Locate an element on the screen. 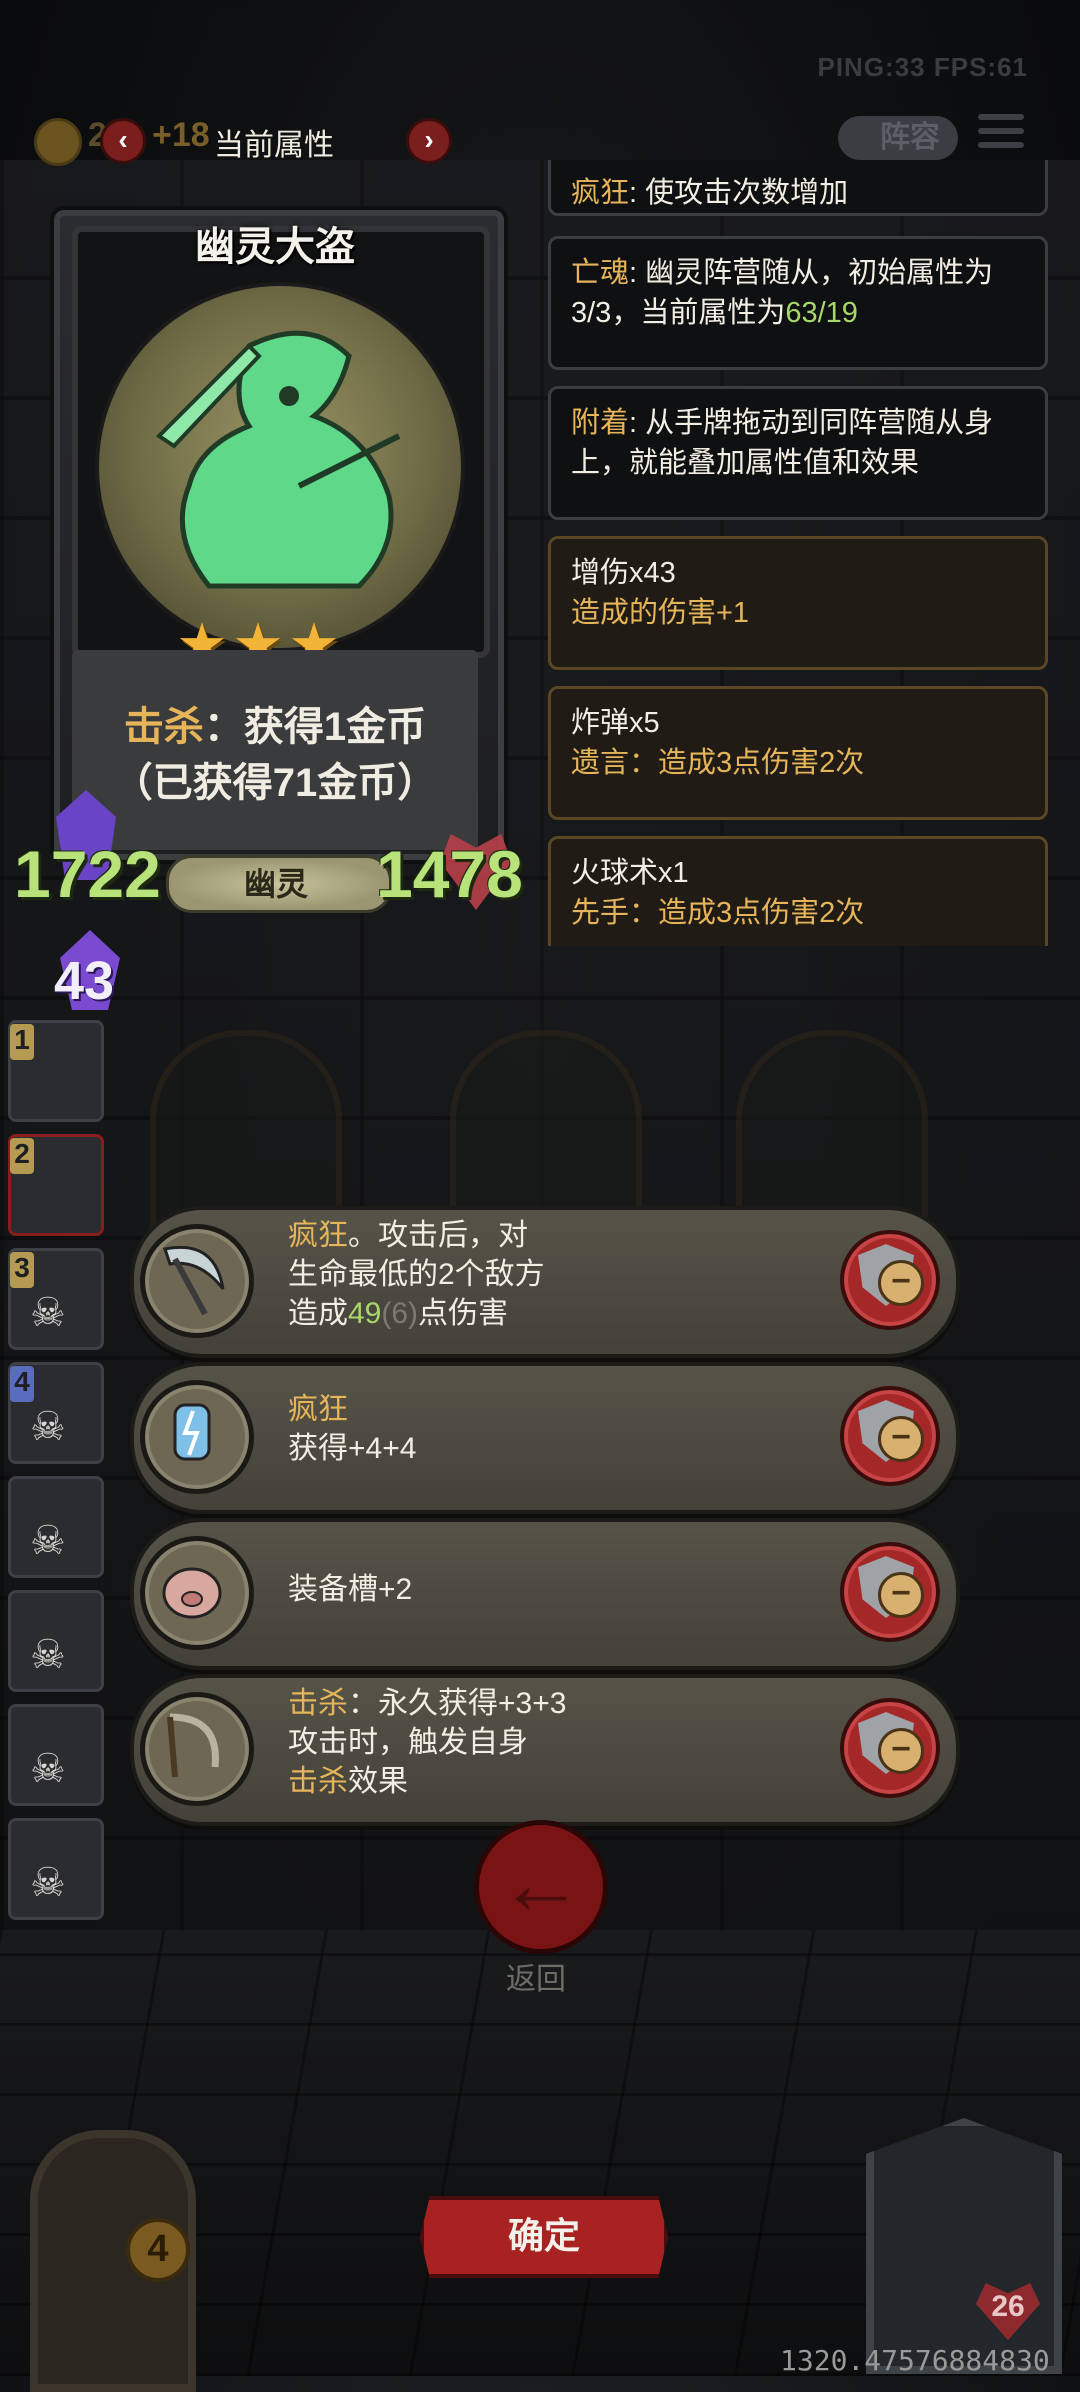 The width and height of the screenshot is (1080, 2392). team-slot-number: 2 is located at coordinates (22, 1156).